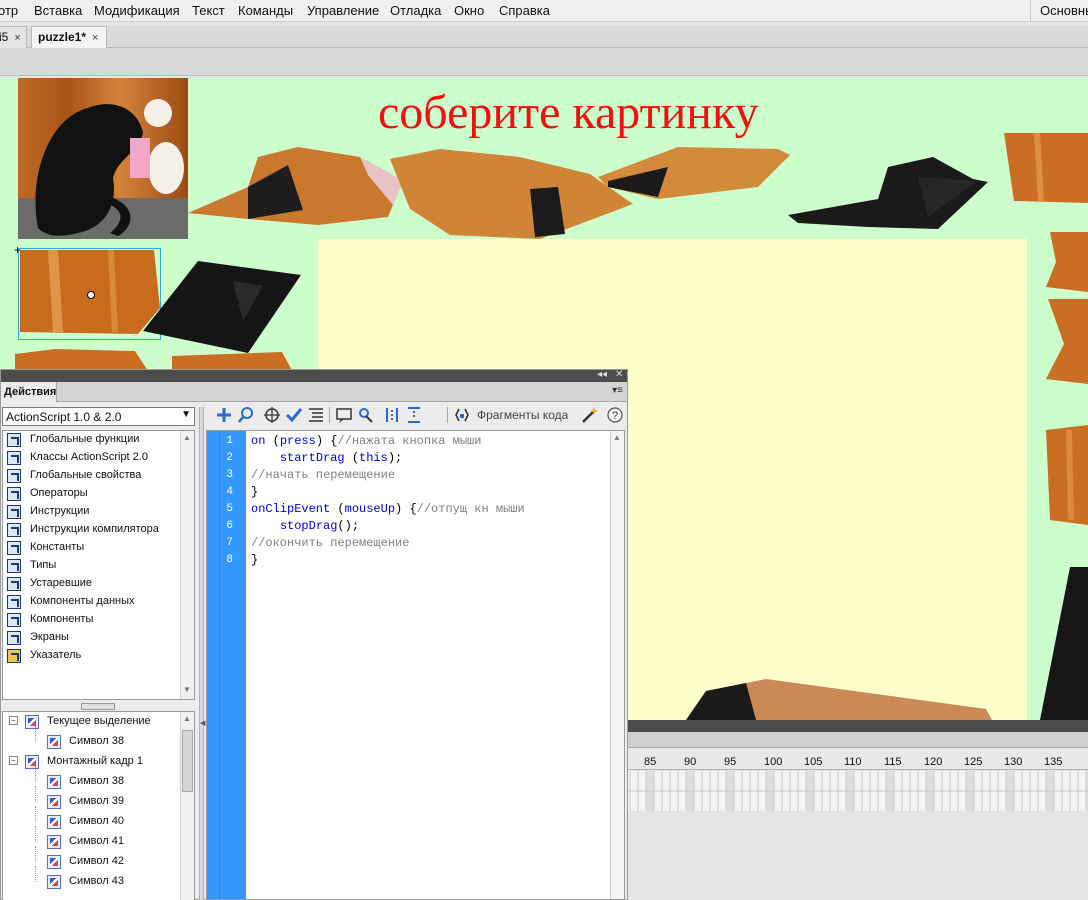  What do you see at coordinates (388, 509) in the screenshot?
I see `code-line: onClipEvent (mouseUp) {//отпущ кн мыши` at bounding box center [388, 509].